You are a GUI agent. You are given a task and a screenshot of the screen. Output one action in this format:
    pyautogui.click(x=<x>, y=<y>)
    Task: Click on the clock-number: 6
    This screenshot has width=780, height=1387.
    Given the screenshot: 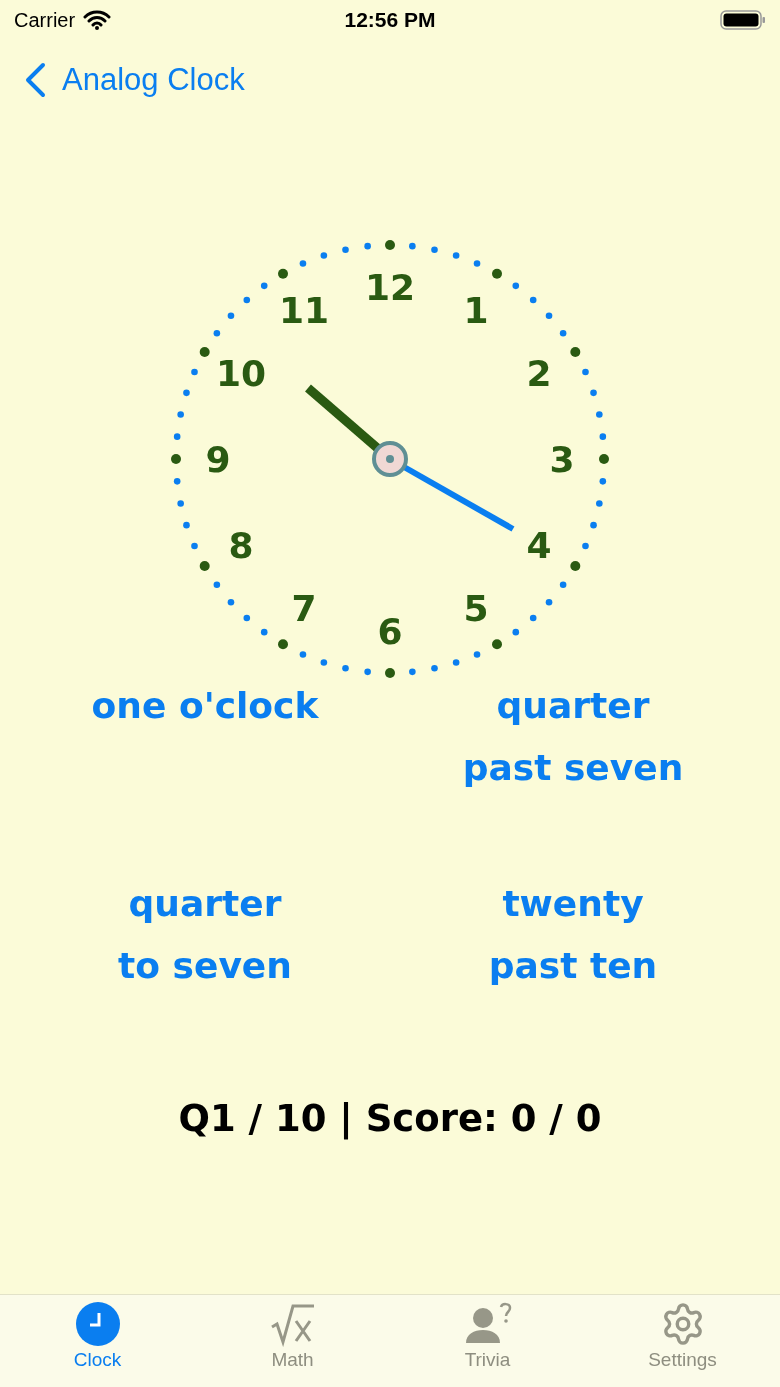 What is the action you would take?
    pyautogui.click(x=390, y=631)
    